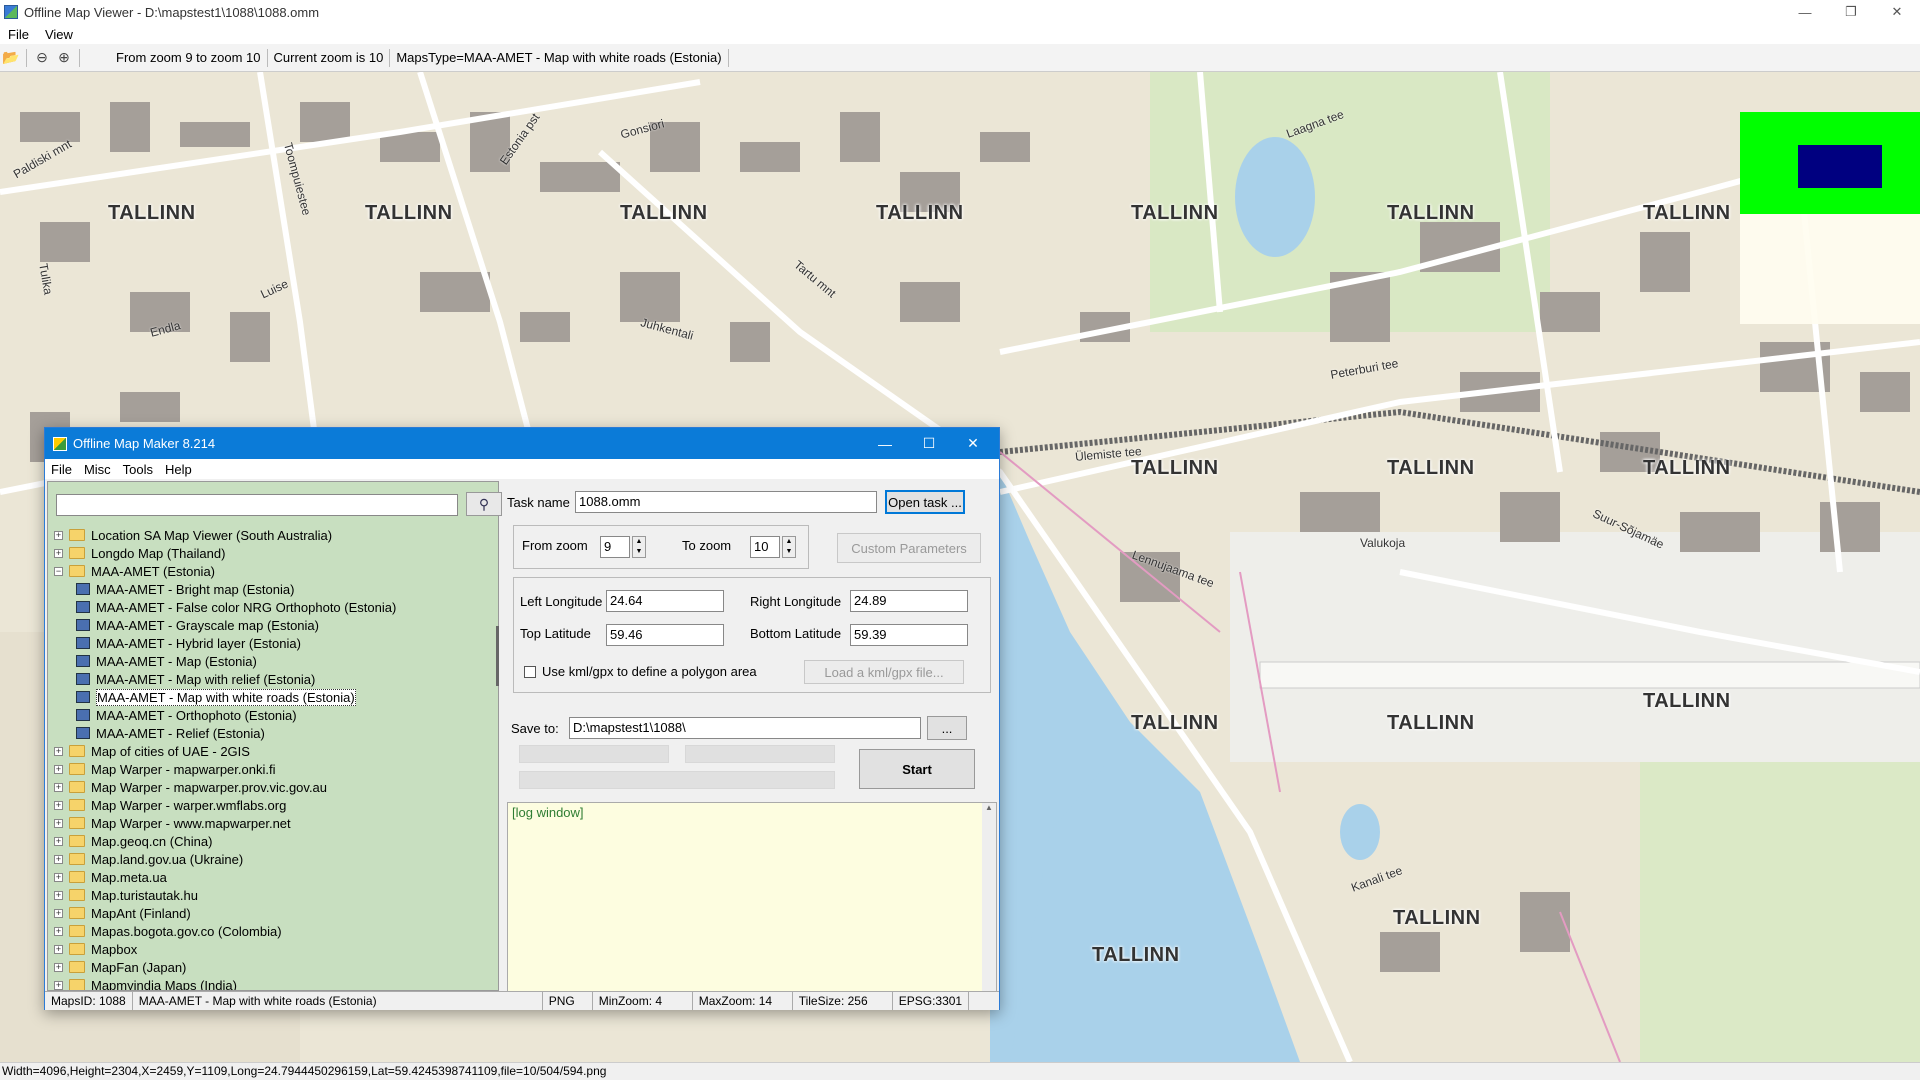 Image resolution: width=1920 pixels, height=1080 pixels. I want to click on use-kml-checkbox, so click(530, 672).